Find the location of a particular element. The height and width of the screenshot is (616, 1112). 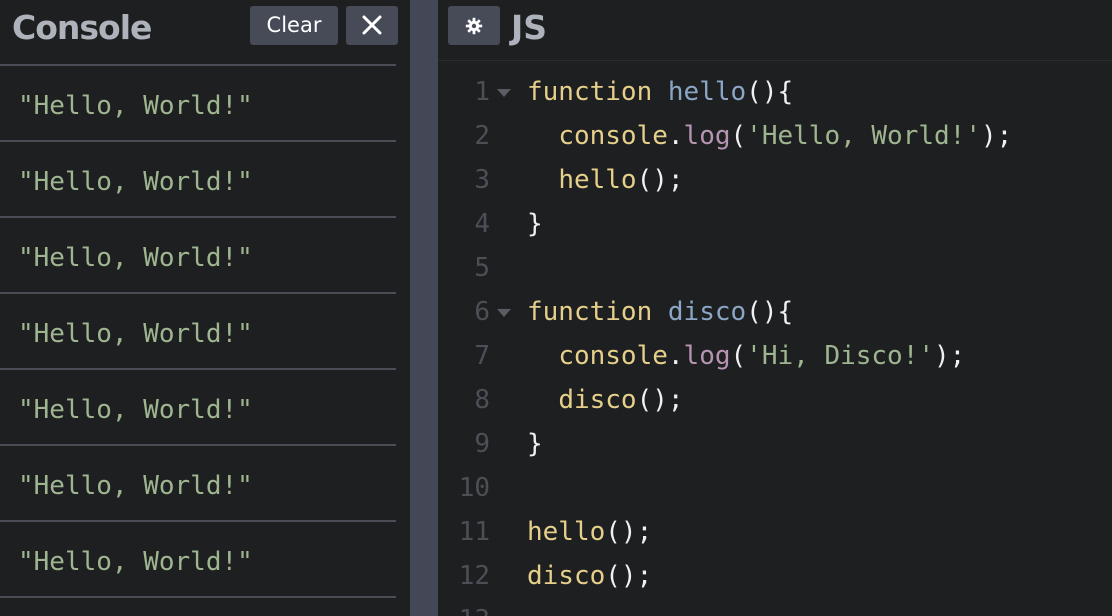

gear-icon is located at coordinates (474, 26).